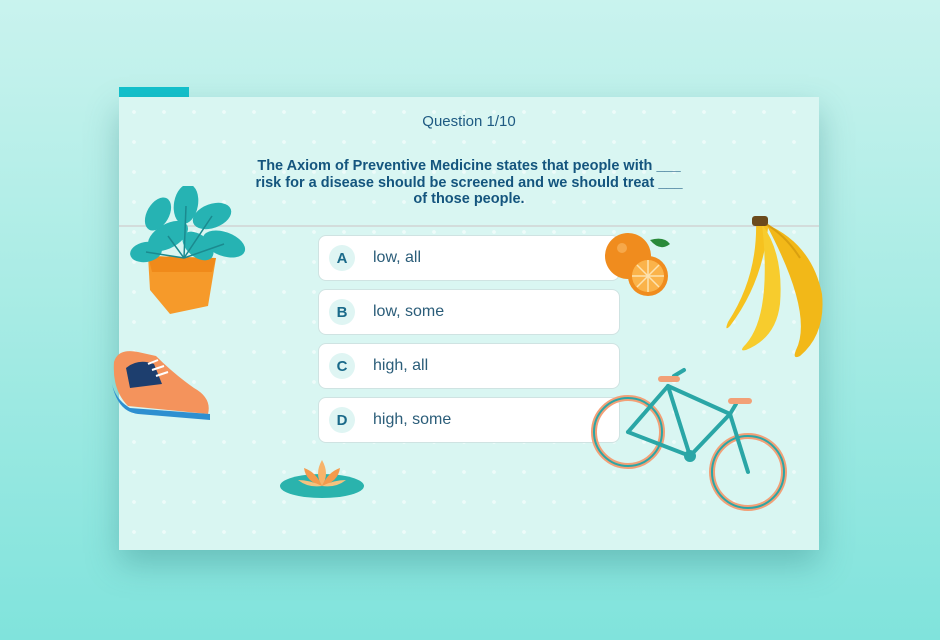 Image resolution: width=940 pixels, height=640 pixels. I want to click on answer-letter: B, so click(342, 312).